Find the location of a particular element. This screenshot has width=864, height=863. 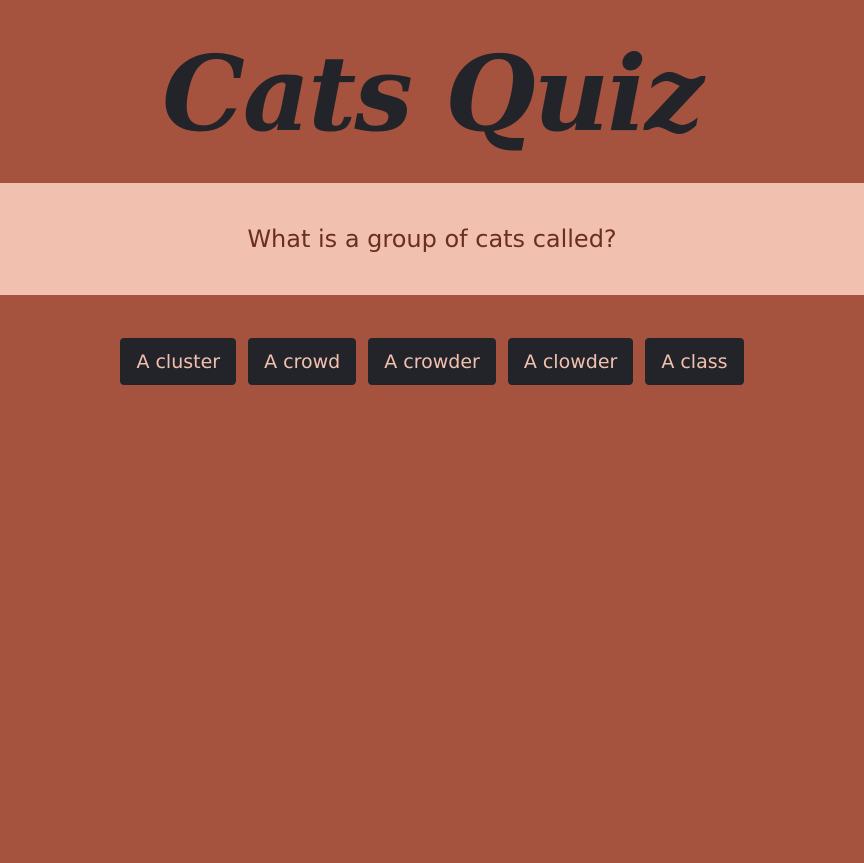

question-text: What is a group of cats called? is located at coordinates (432, 239).